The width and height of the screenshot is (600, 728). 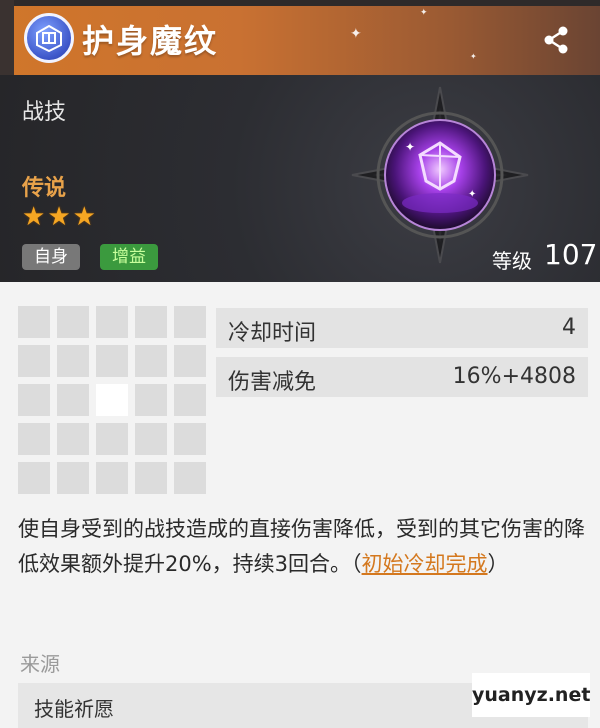 I want to click on stat-value: 16%+4808, so click(x=514, y=376).